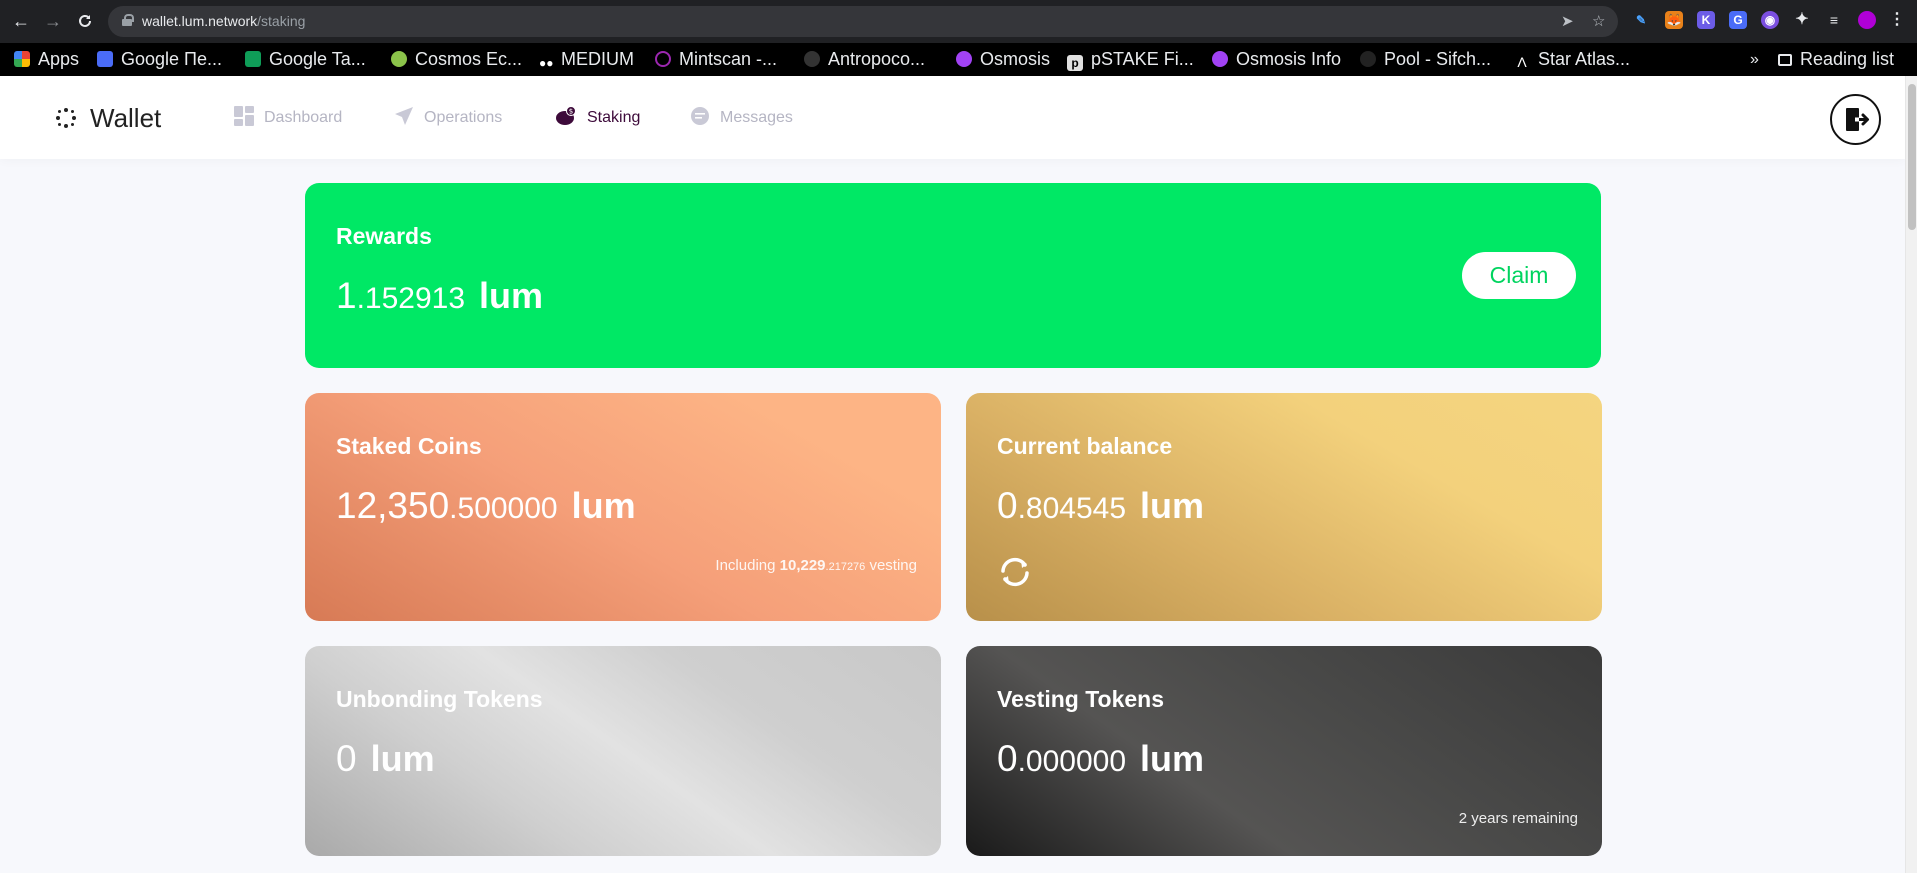  I want to click on vesting-tokens-title: Vesting Tokens, so click(1081, 699).